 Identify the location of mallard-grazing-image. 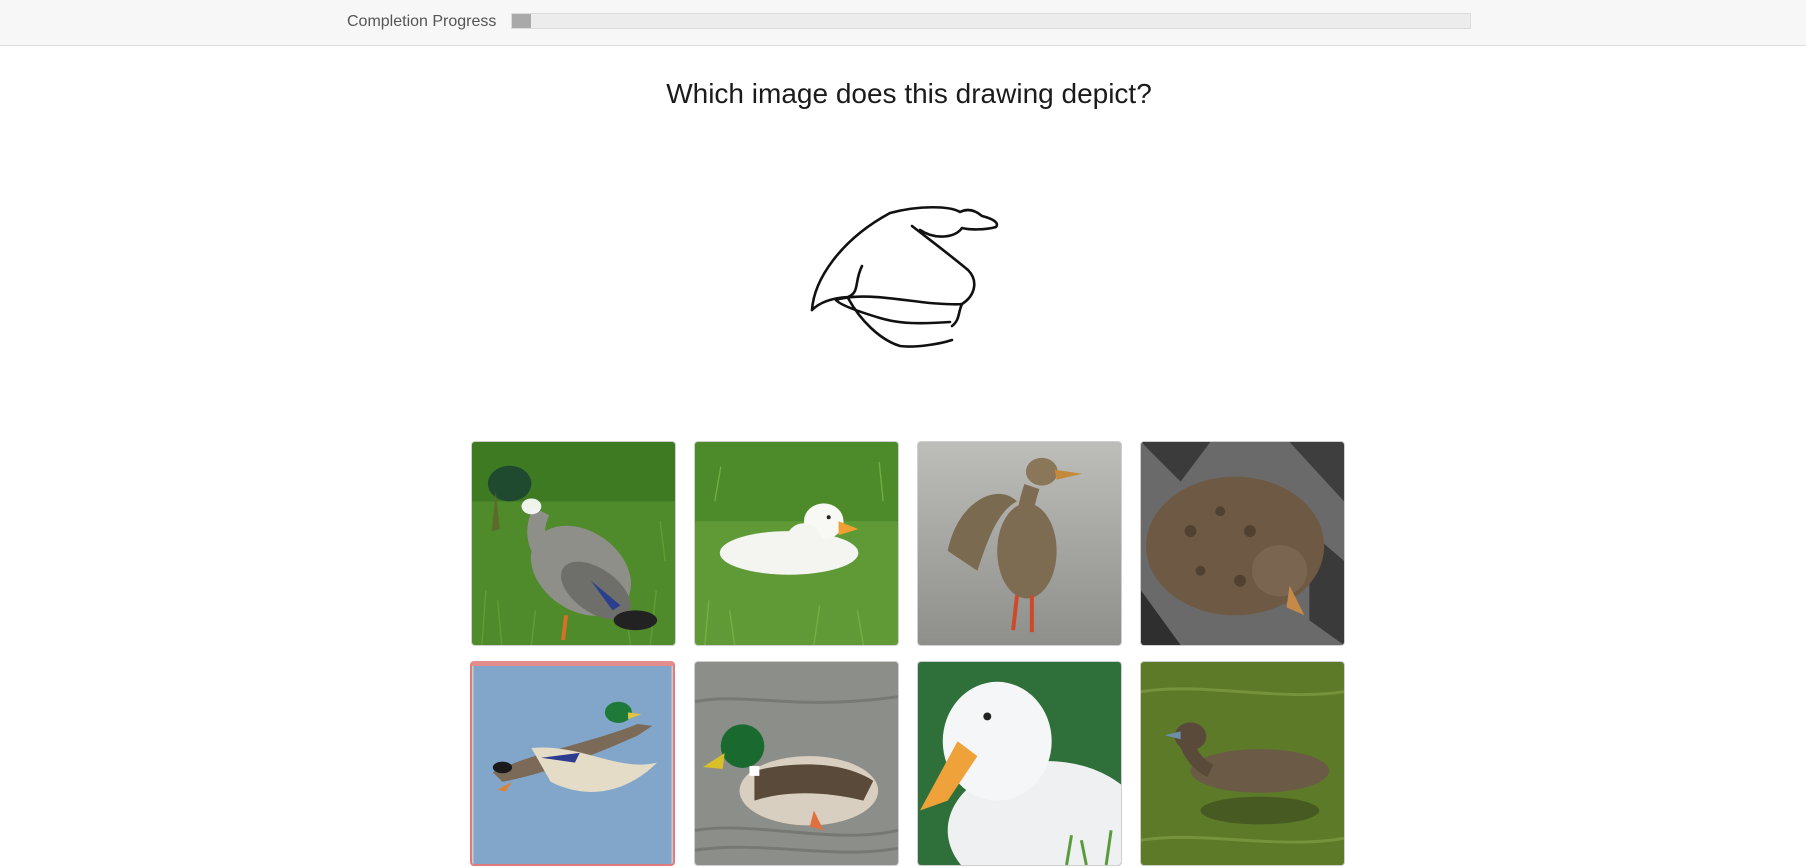
(573, 543).